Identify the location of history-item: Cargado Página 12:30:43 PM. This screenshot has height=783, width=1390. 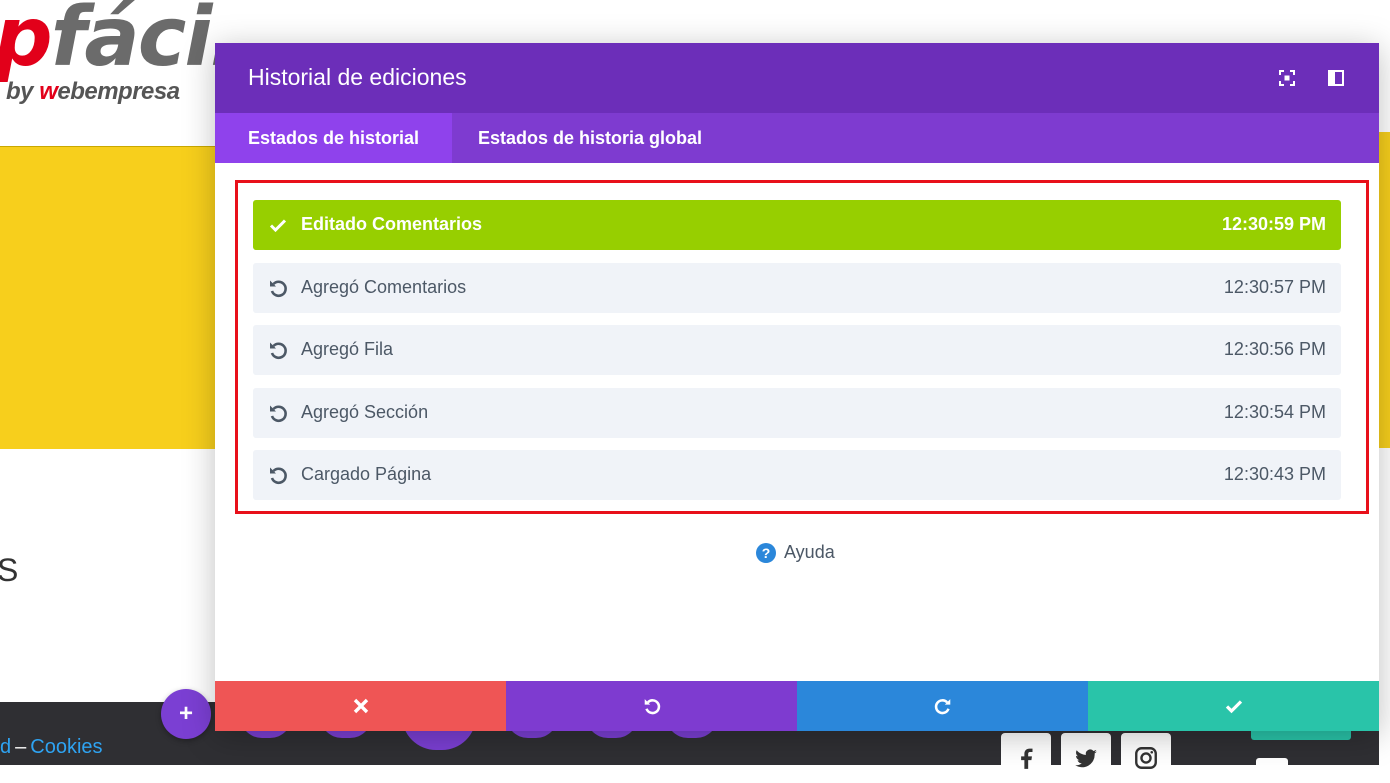
(797, 475).